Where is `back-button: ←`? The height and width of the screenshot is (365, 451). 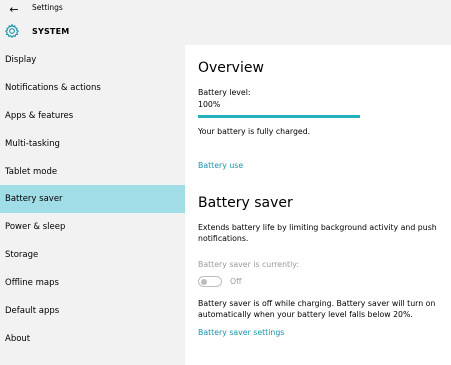
back-button: ← is located at coordinates (14, 9).